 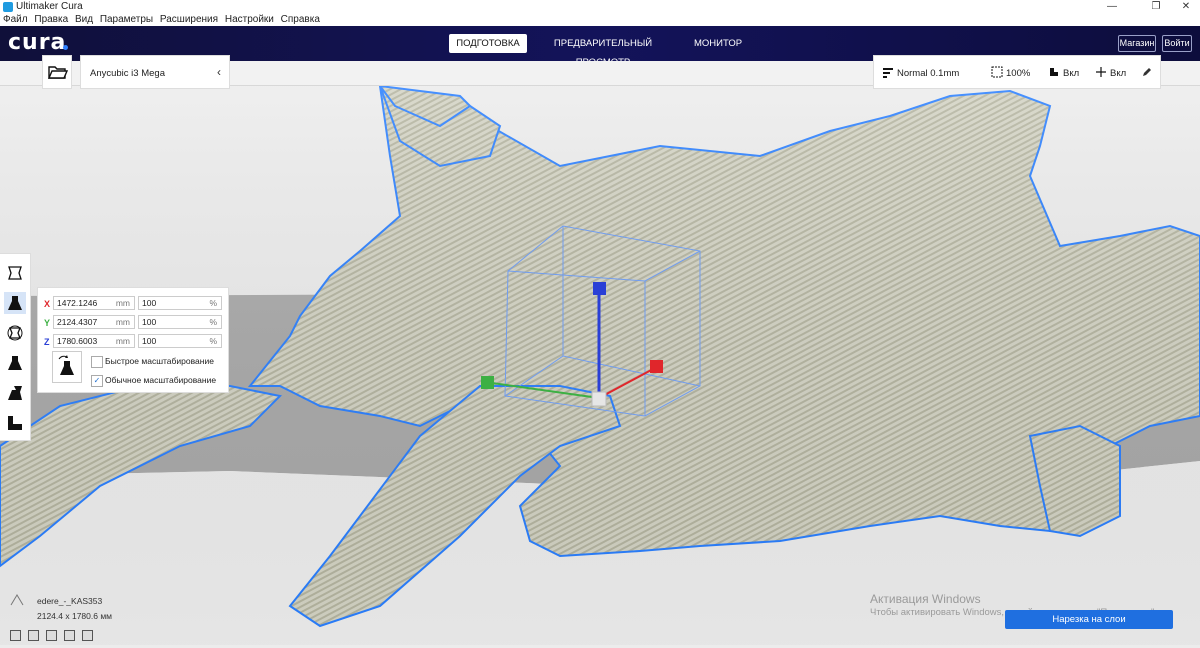 I want to click on close-button: ✕, so click(x=1186, y=6).